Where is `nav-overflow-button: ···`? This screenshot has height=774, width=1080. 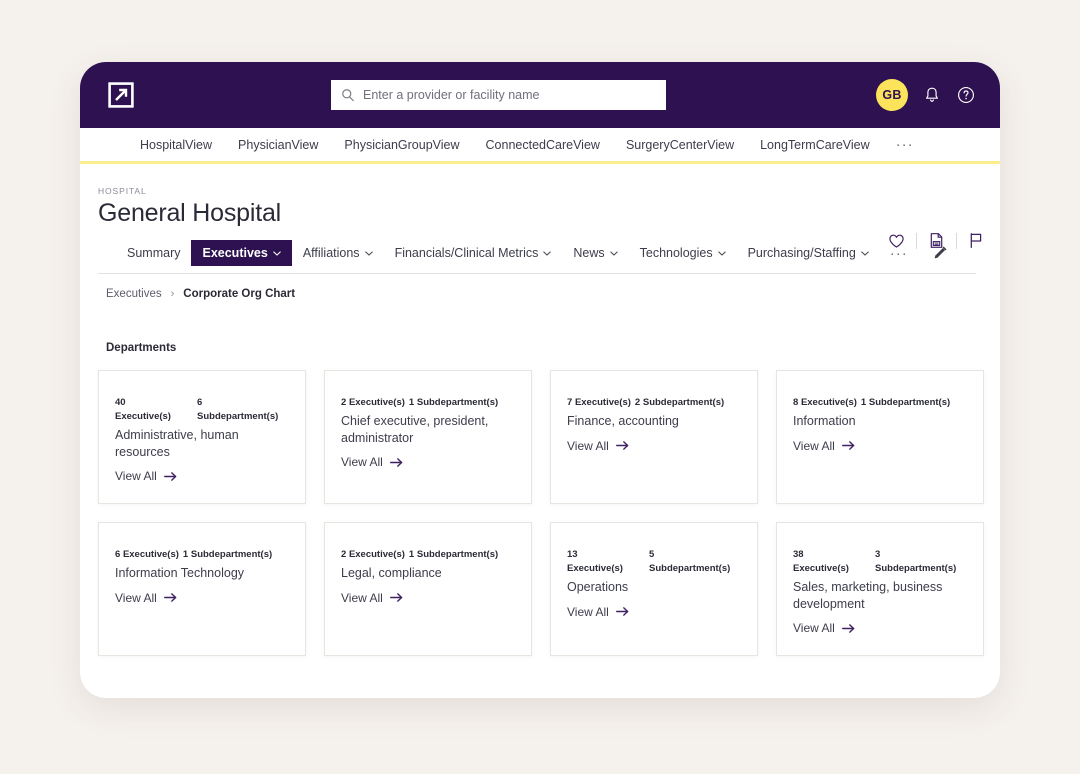 nav-overflow-button: ··· is located at coordinates (905, 144).